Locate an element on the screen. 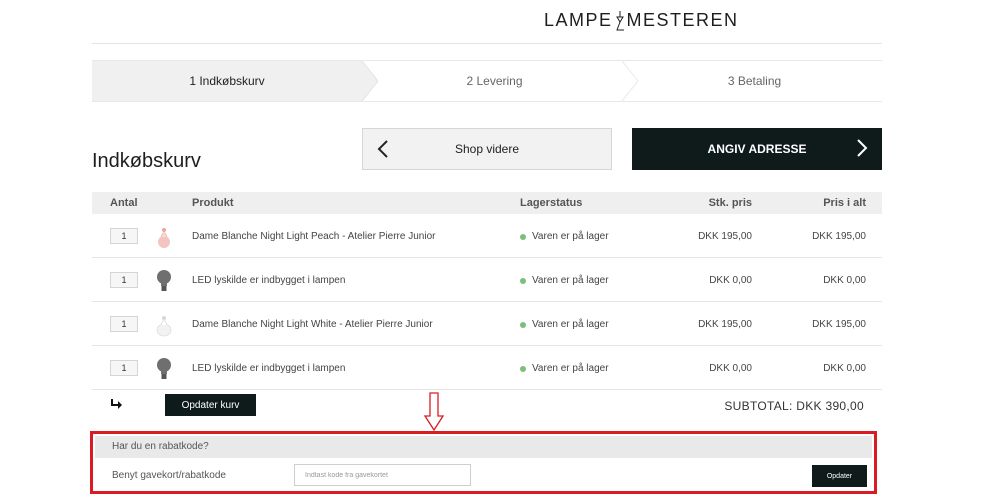 This screenshot has height=500, width=1000. header-unit-price: Stk. pris is located at coordinates (730, 203).